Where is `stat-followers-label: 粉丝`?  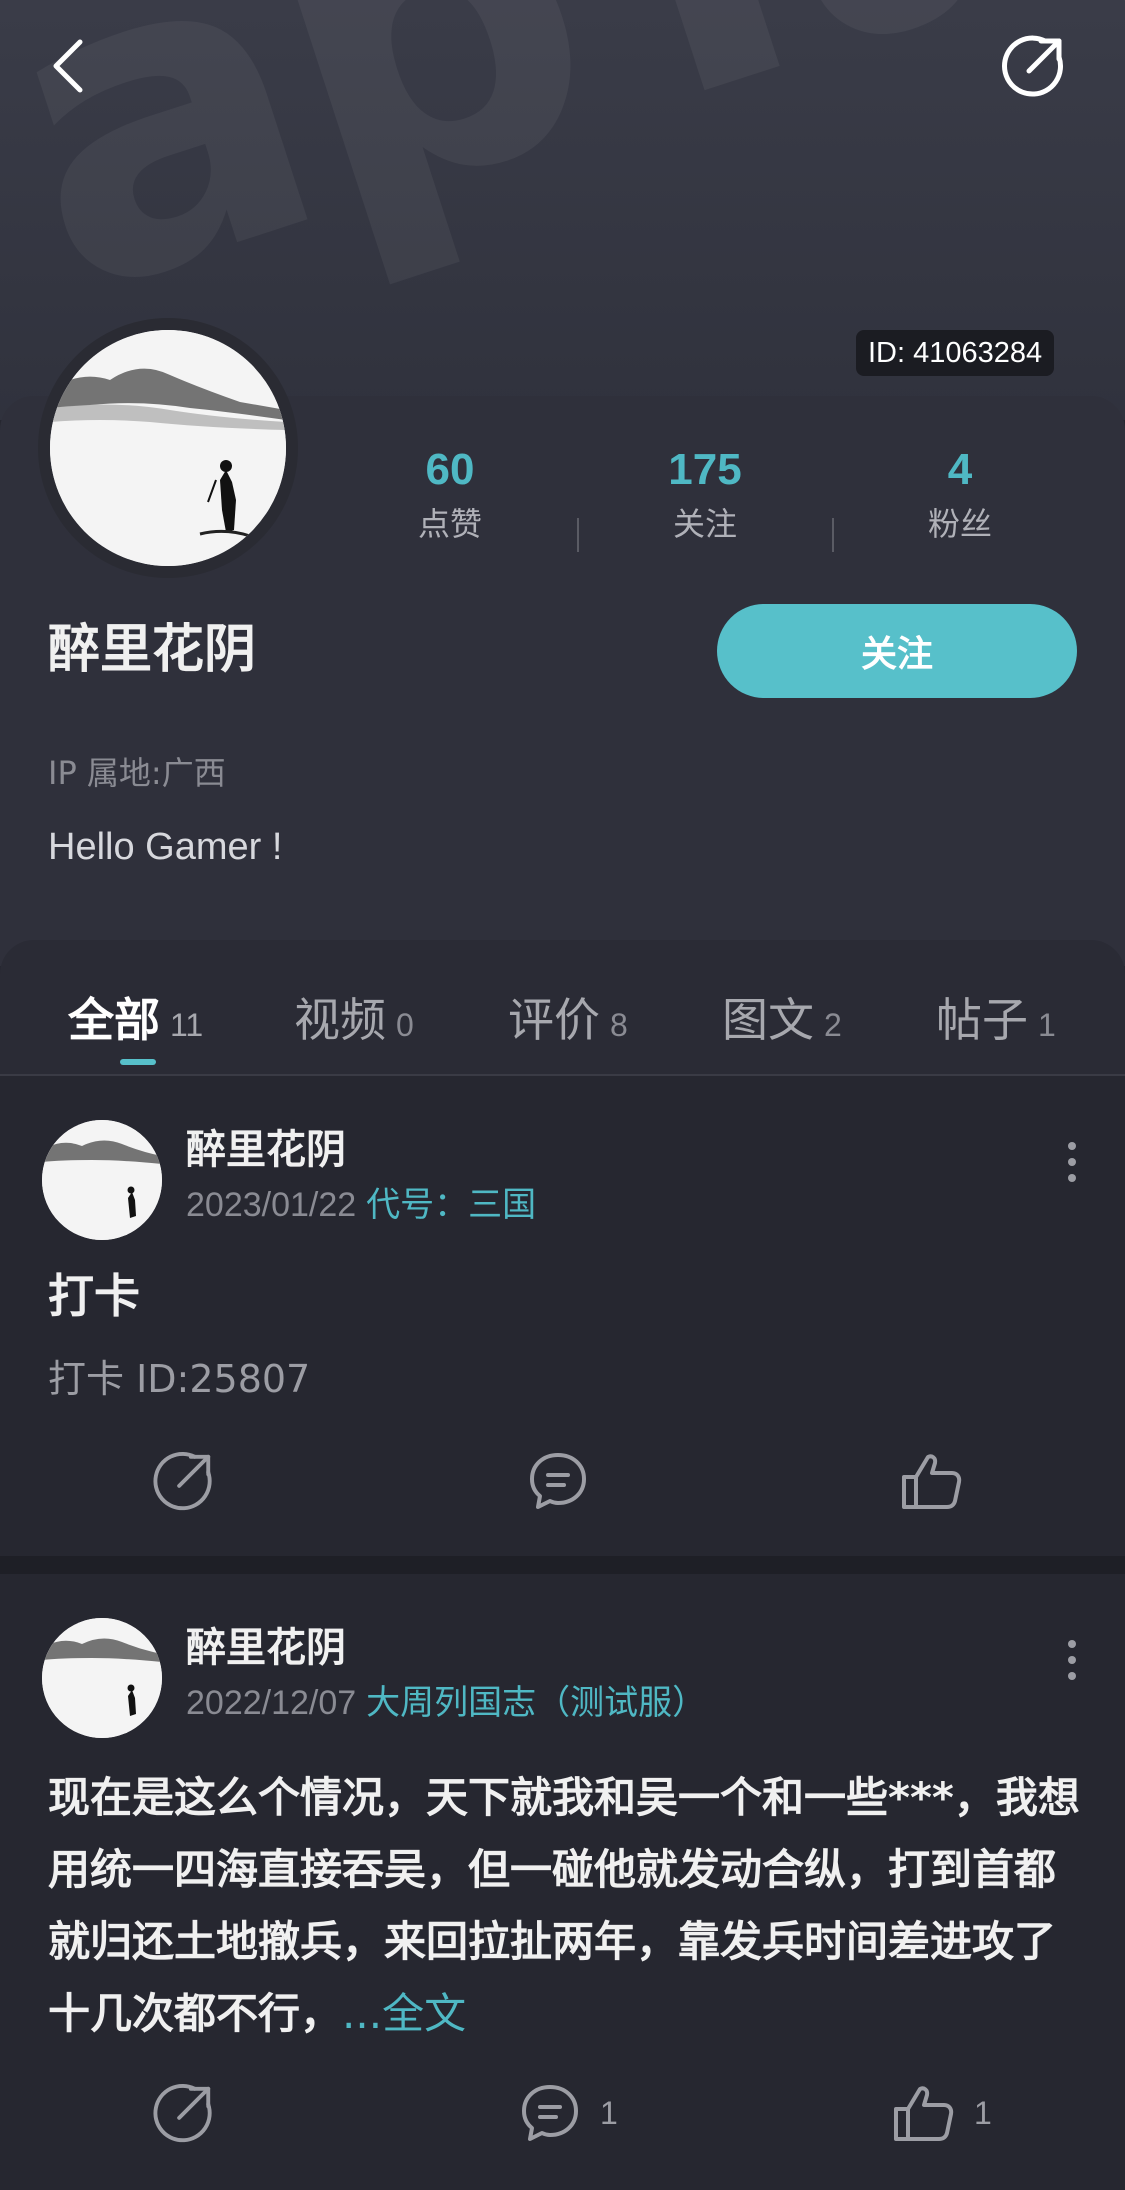
stat-followers-label: 粉丝 is located at coordinates (959, 524).